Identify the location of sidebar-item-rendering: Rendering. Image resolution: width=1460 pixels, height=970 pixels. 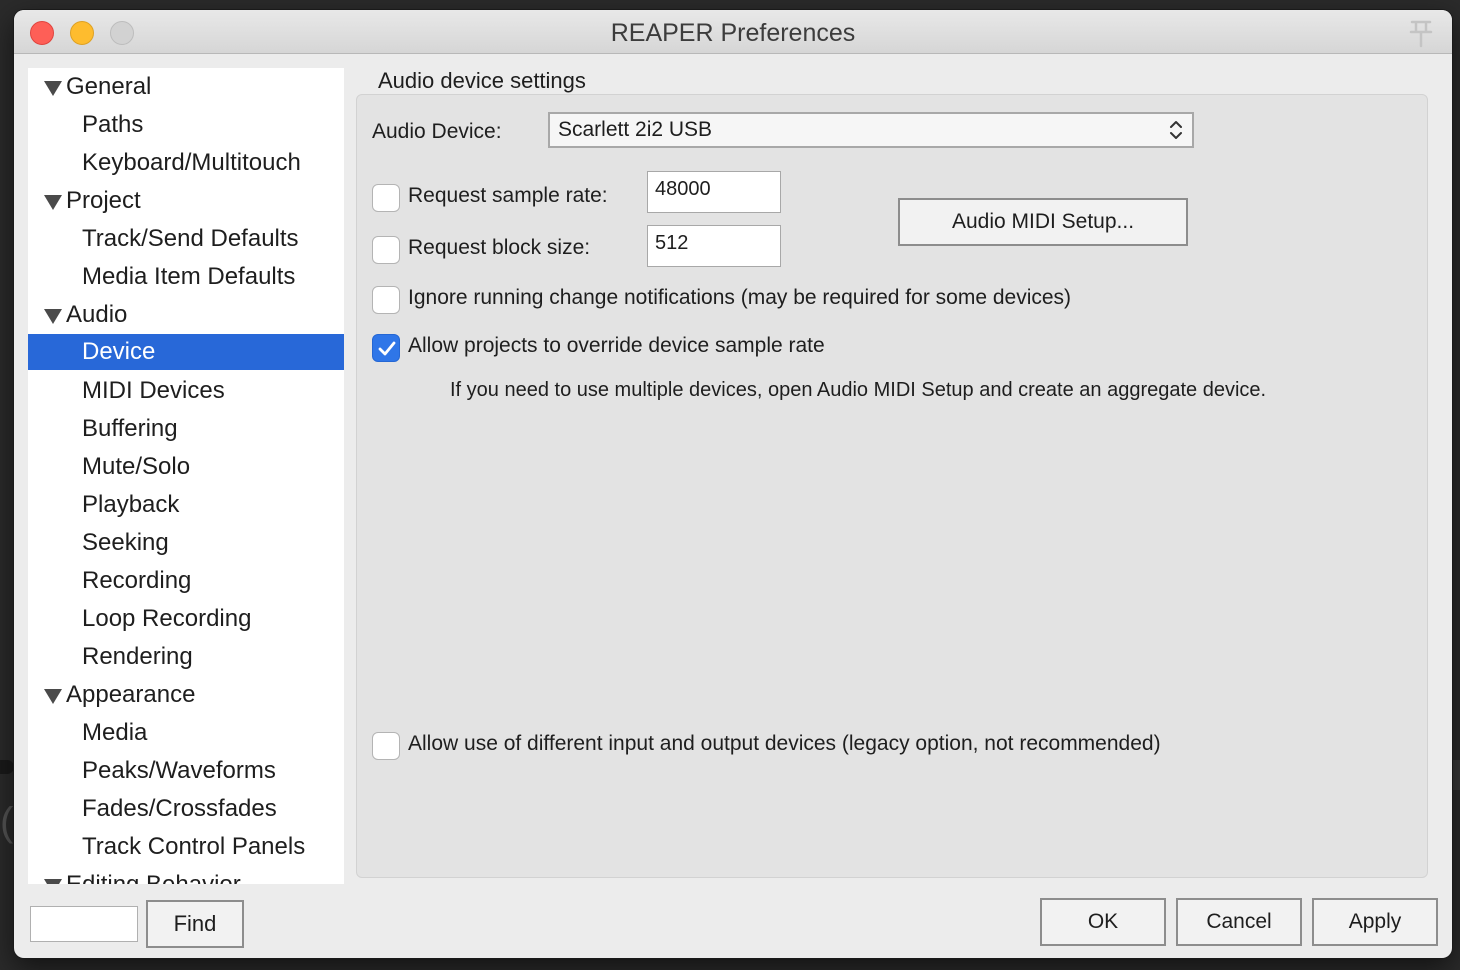
(186, 657).